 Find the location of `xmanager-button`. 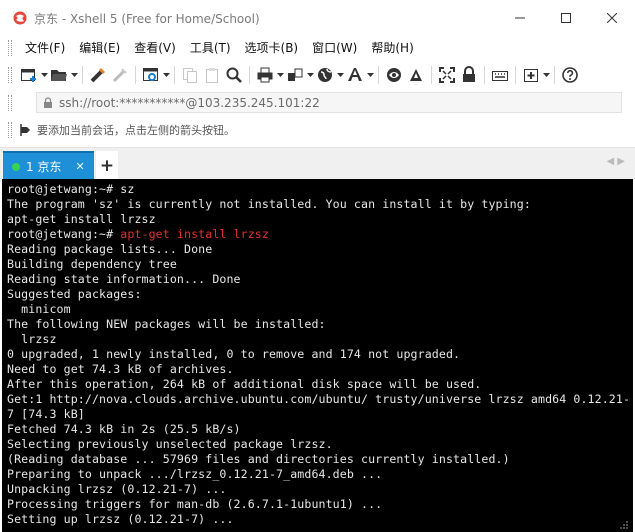

xmanager-button is located at coordinates (416, 75).